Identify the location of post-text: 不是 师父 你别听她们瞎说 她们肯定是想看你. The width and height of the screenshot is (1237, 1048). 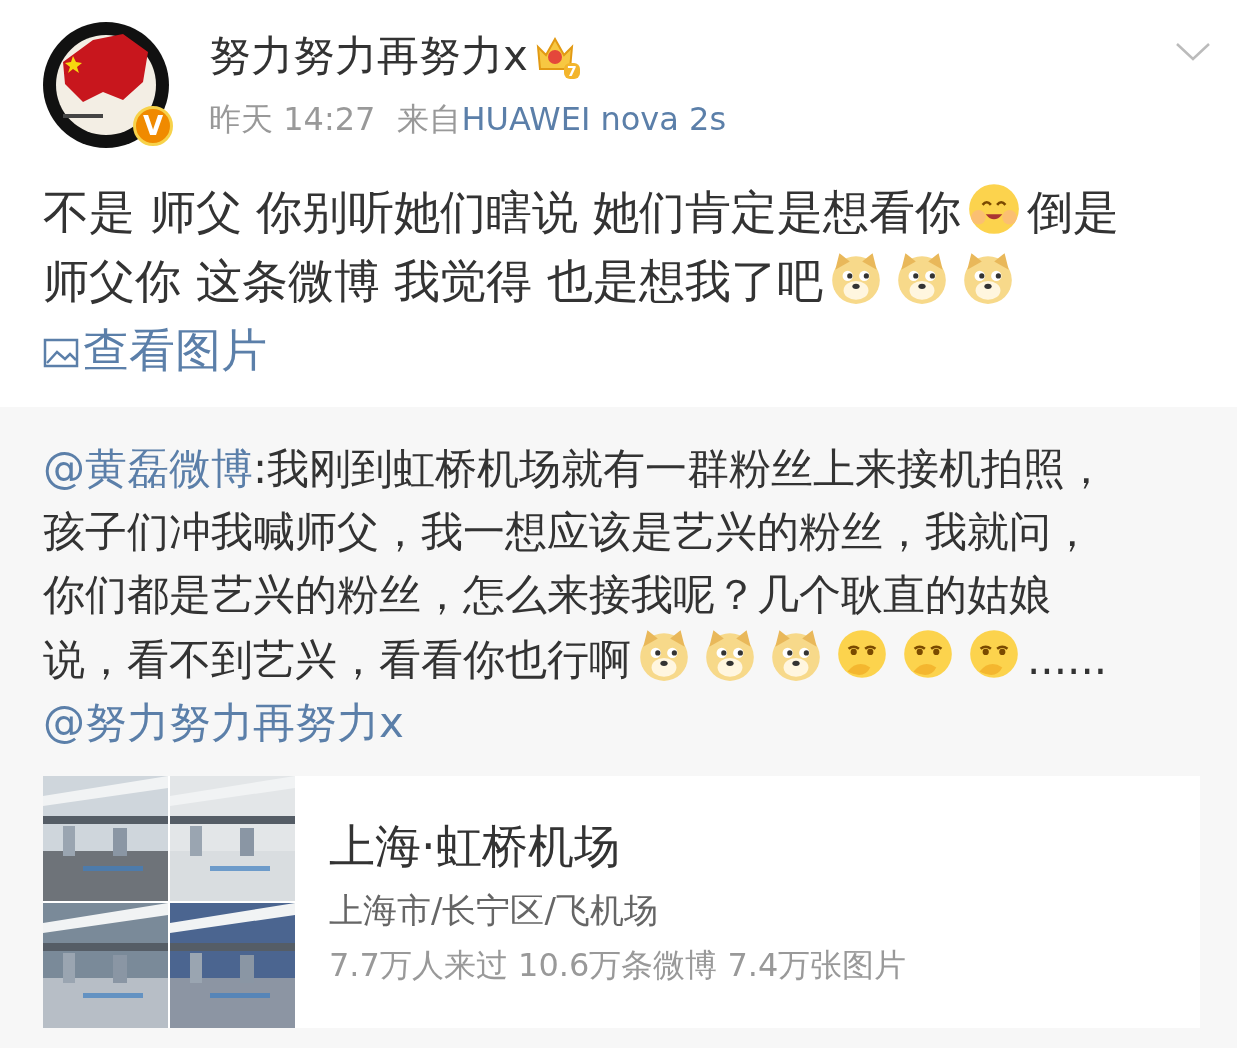
(502, 212).